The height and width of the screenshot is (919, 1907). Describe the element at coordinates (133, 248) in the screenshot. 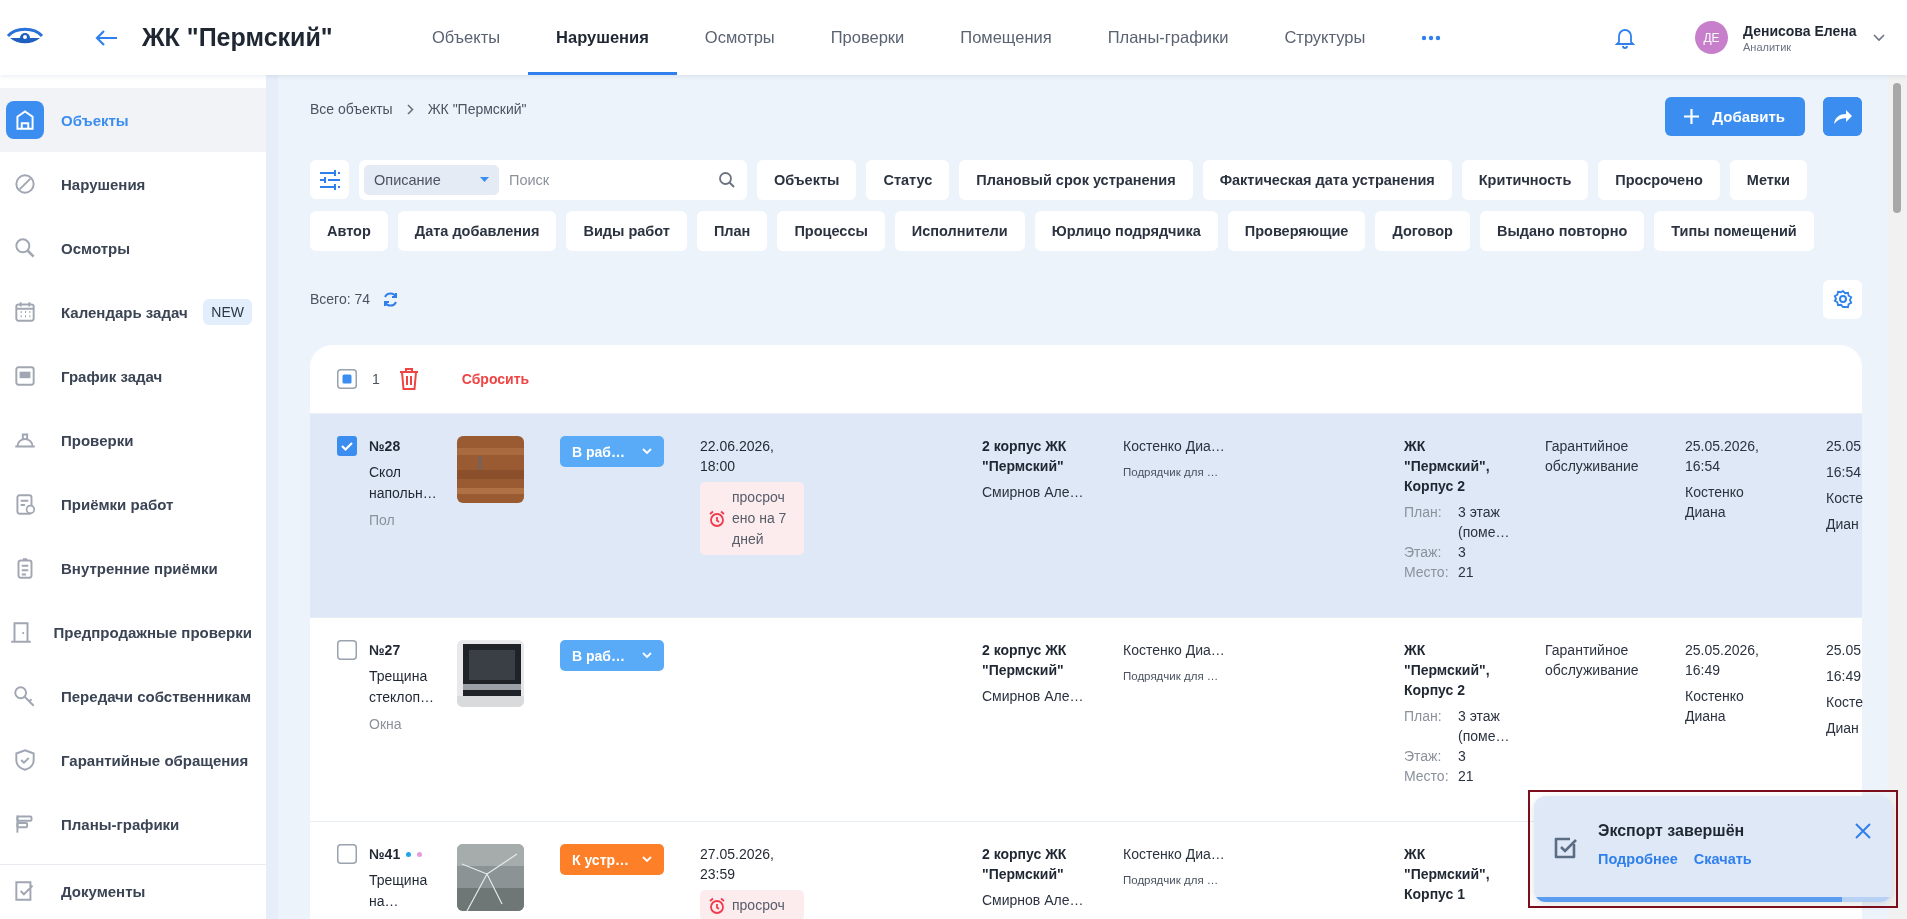

I see `sidebar-item: Осмотры` at that location.